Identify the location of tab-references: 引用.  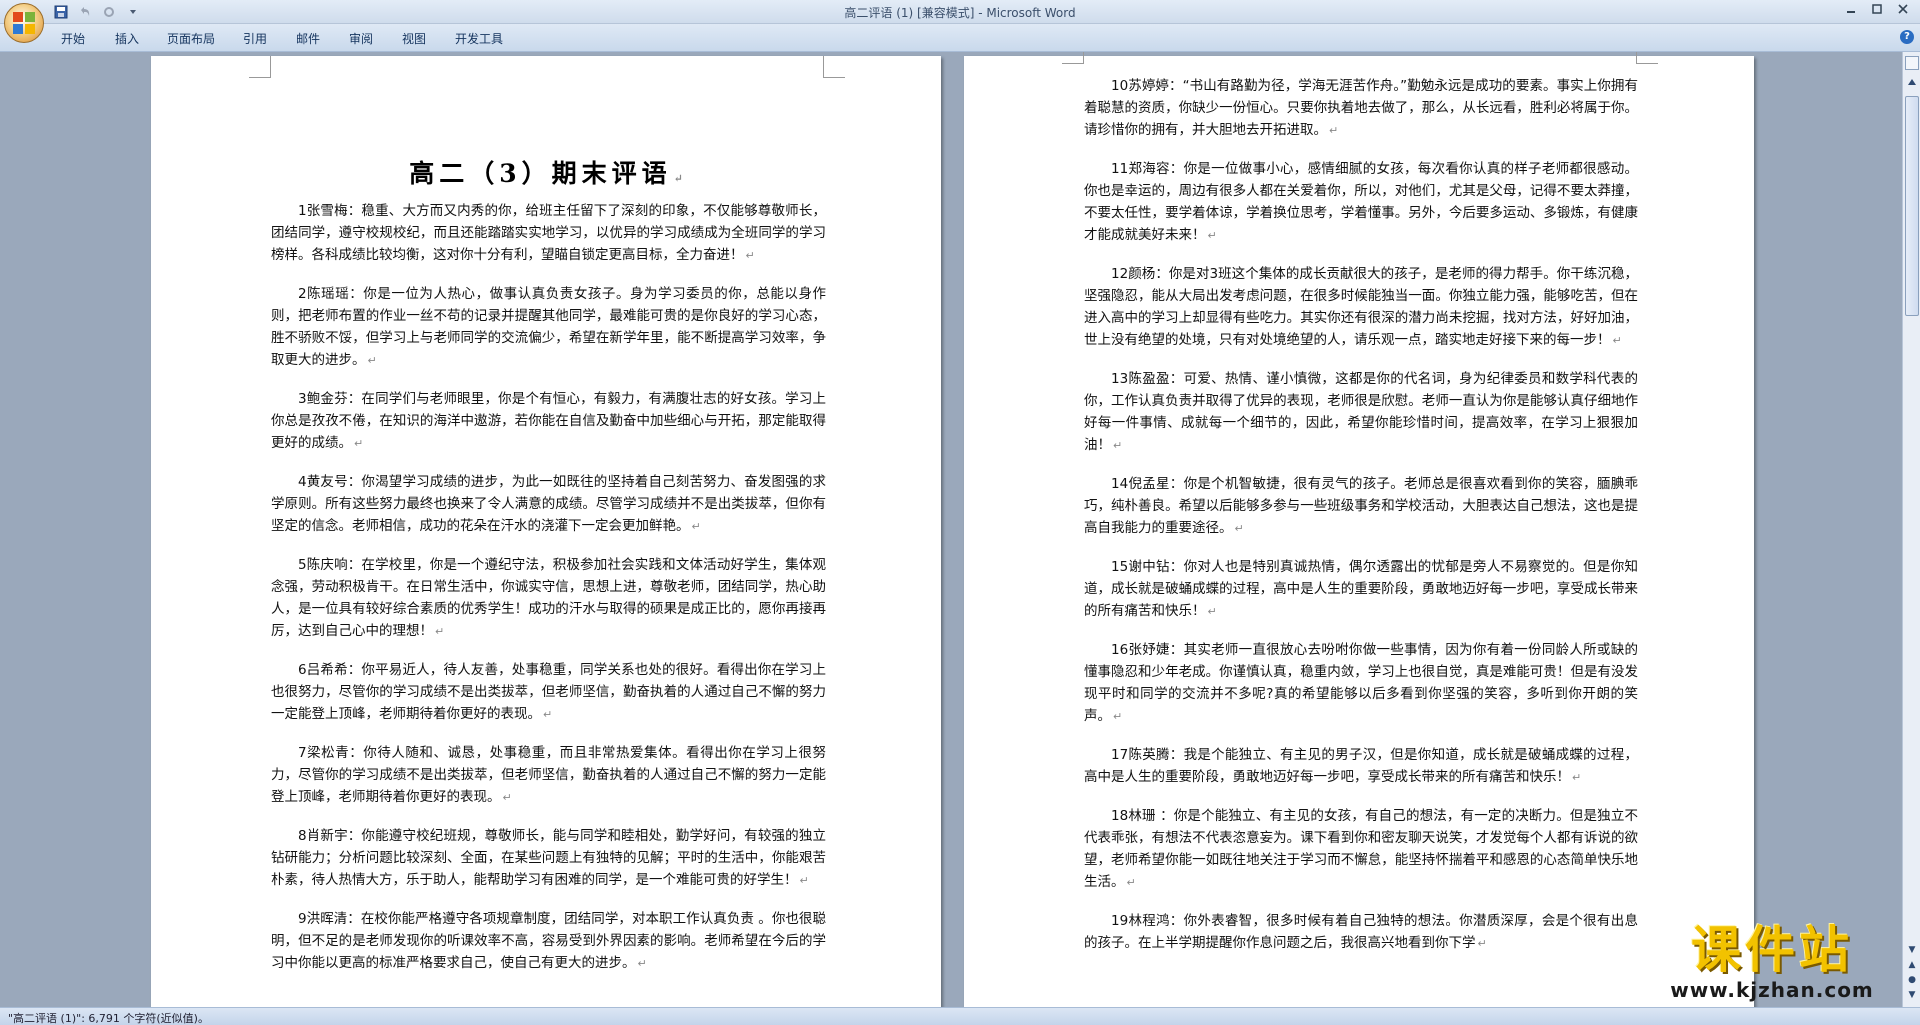
(255, 38).